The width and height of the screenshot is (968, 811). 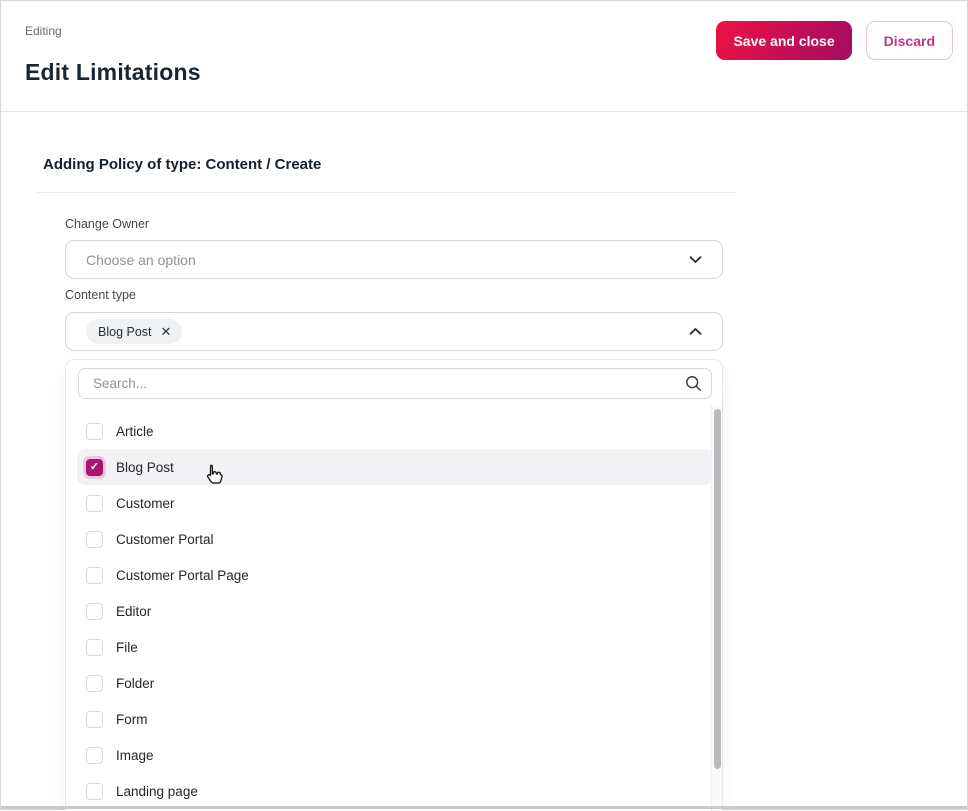 I want to click on chevron-up-icon, so click(x=695, y=331).